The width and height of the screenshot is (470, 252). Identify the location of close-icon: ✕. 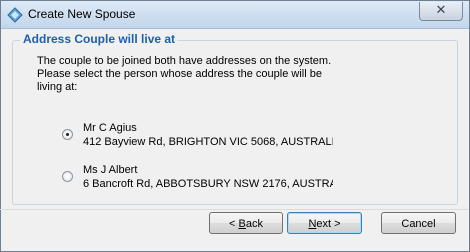
(441, 10).